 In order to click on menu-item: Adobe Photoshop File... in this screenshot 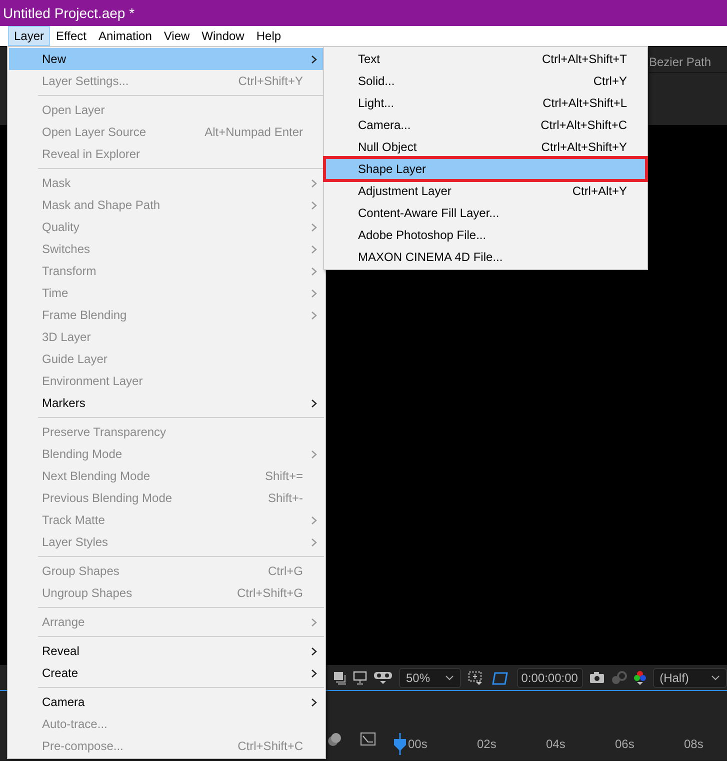, I will do `click(485, 235)`.